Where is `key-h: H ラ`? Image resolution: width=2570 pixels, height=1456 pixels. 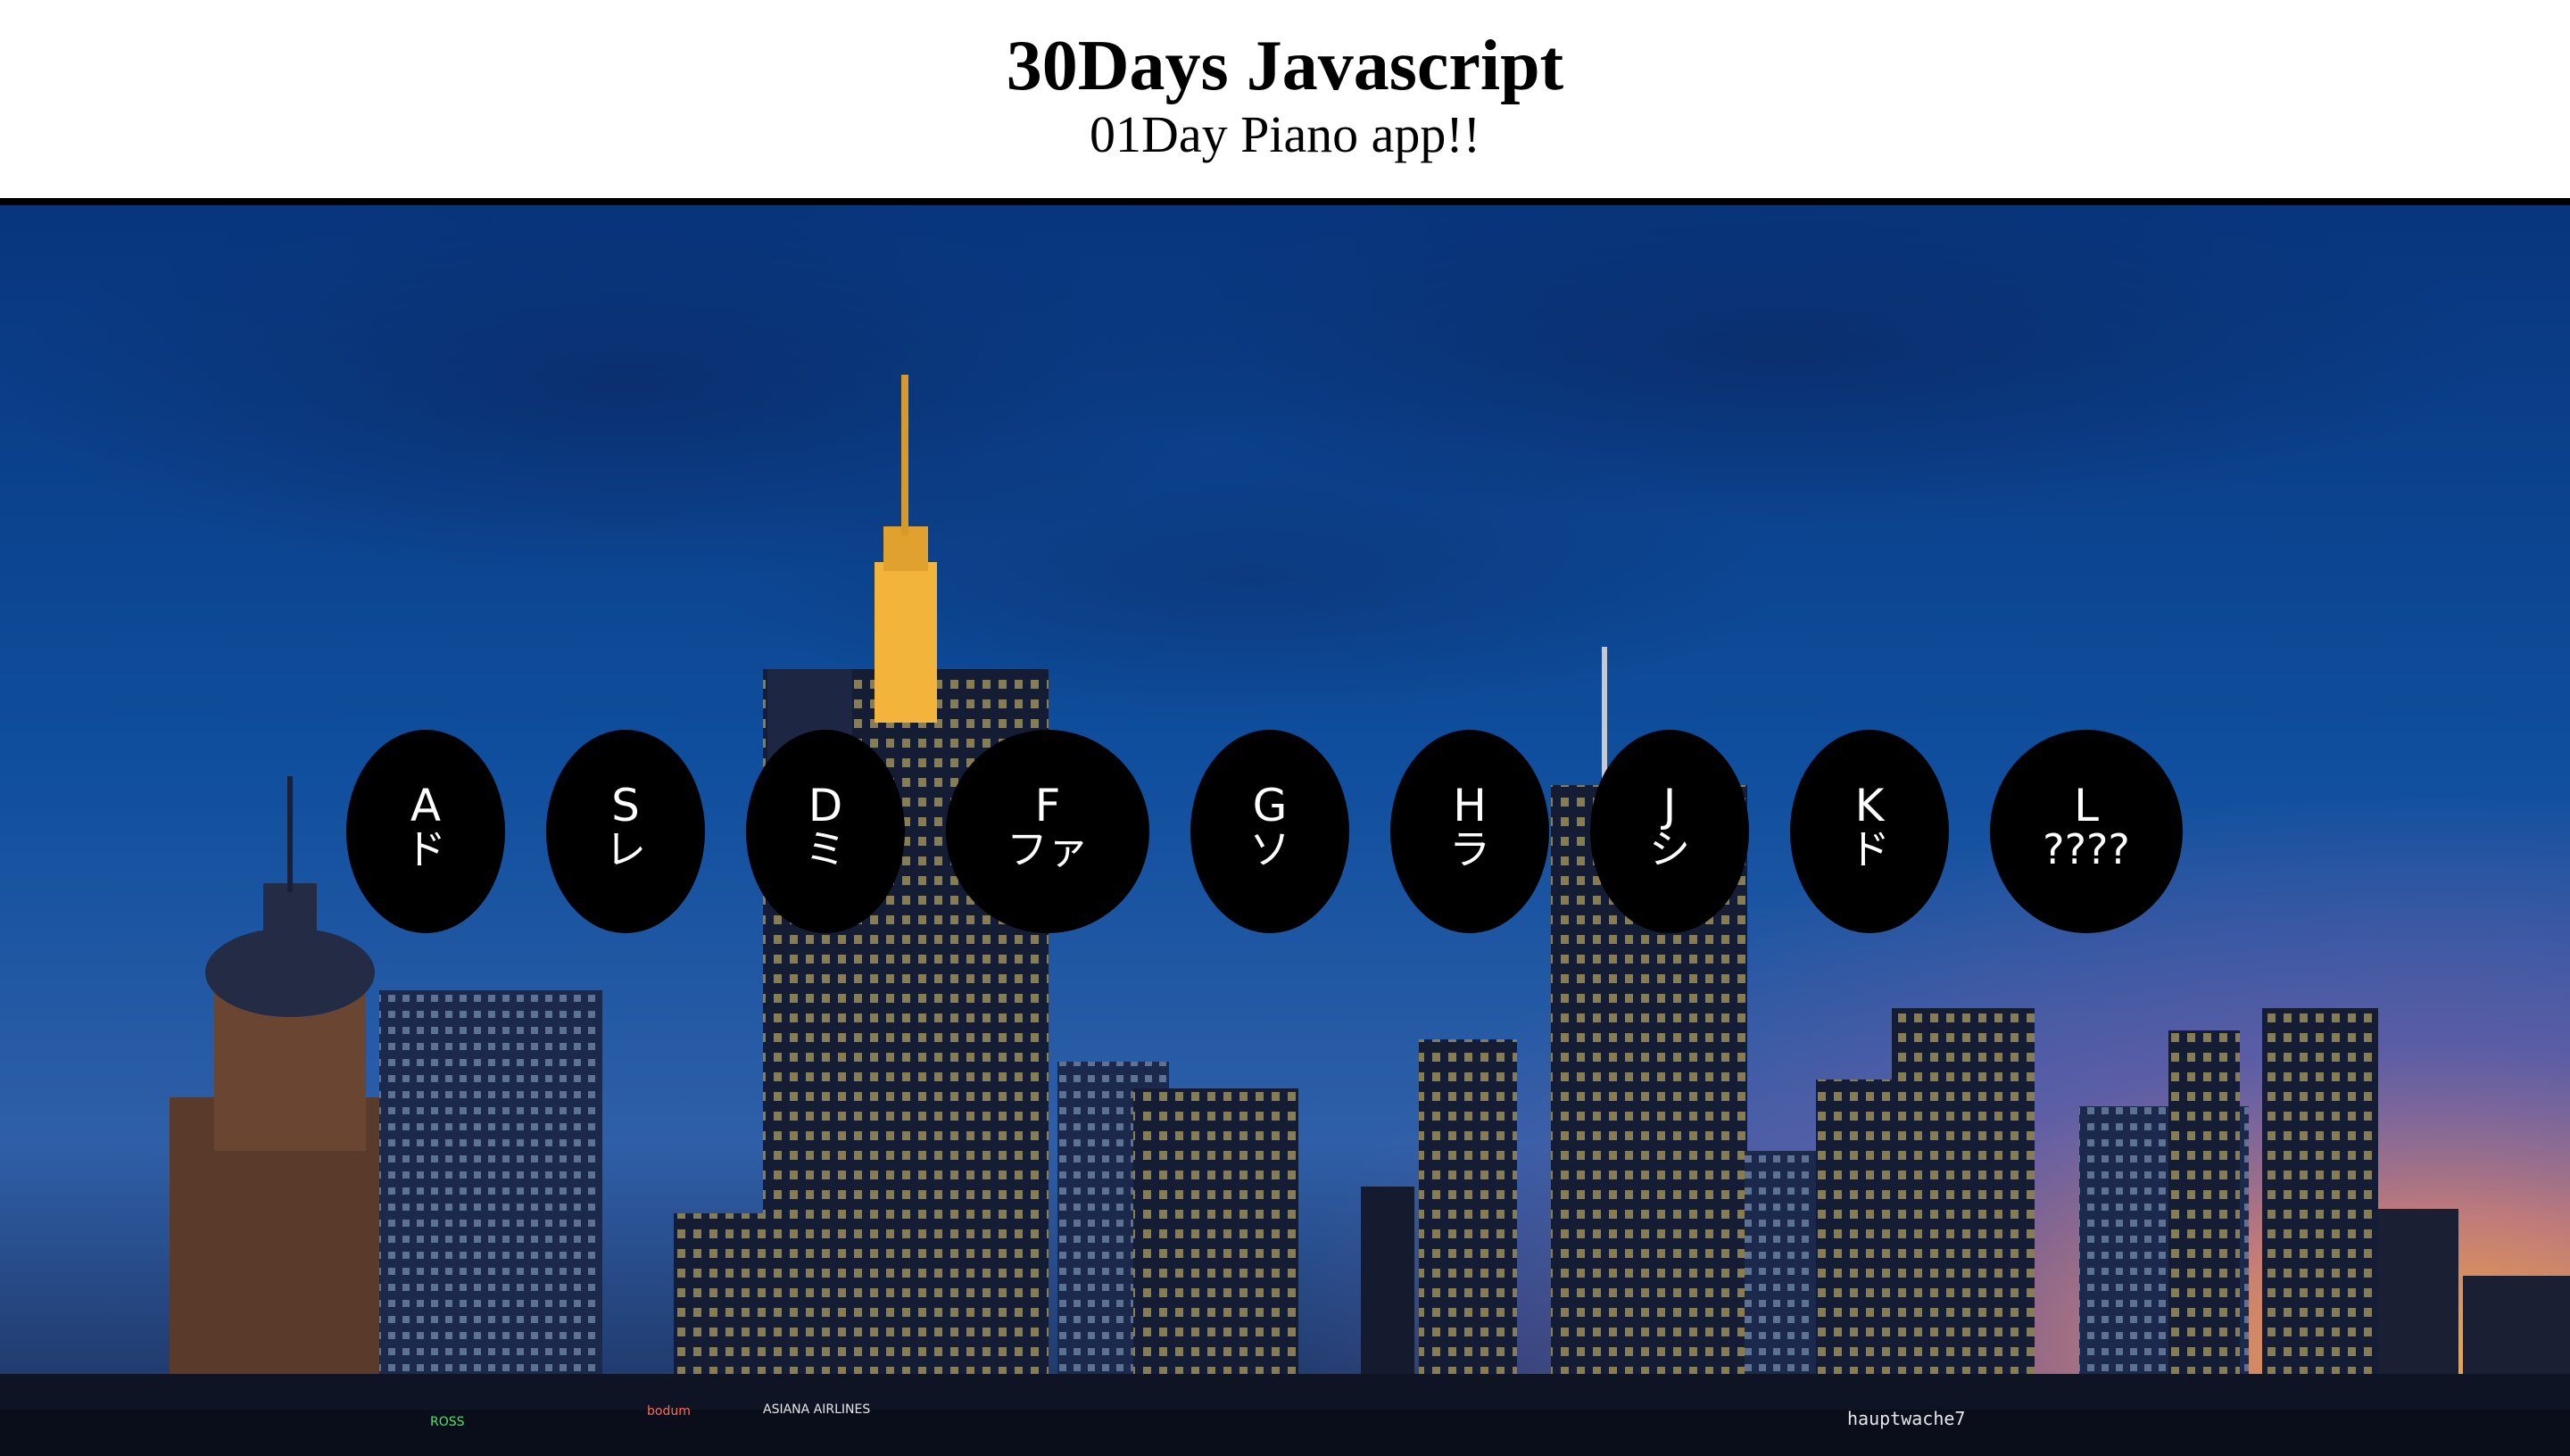 key-h: H ラ is located at coordinates (1469, 832).